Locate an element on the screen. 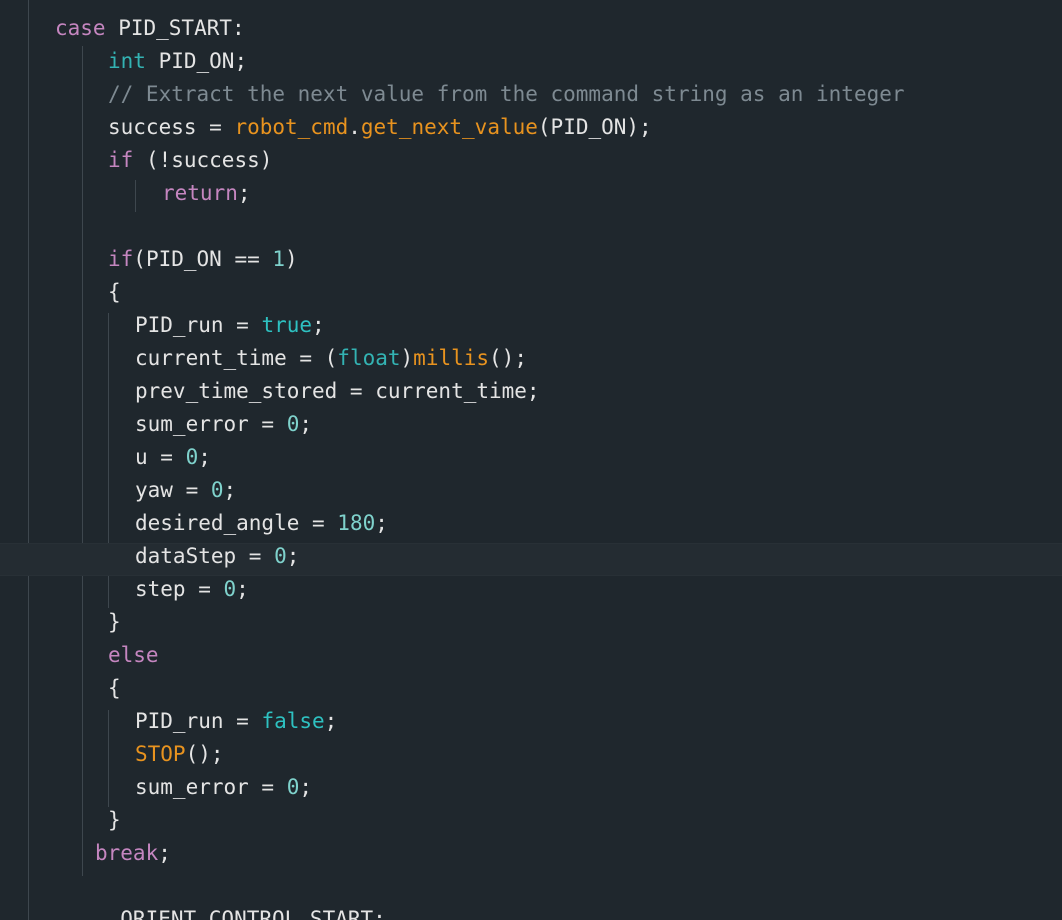 This screenshot has width=1062, height=920. code-line: else is located at coordinates (133, 655).